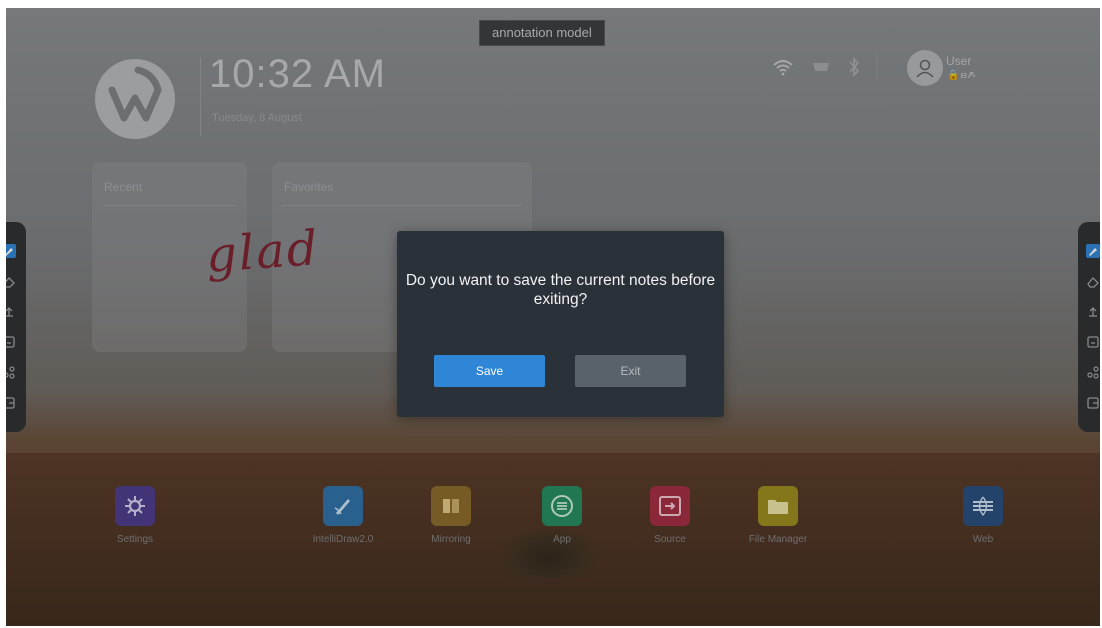 Image resolution: width=1102 pixels, height=628 pixels. I want to click on save-button: Save, so click(489, 371).